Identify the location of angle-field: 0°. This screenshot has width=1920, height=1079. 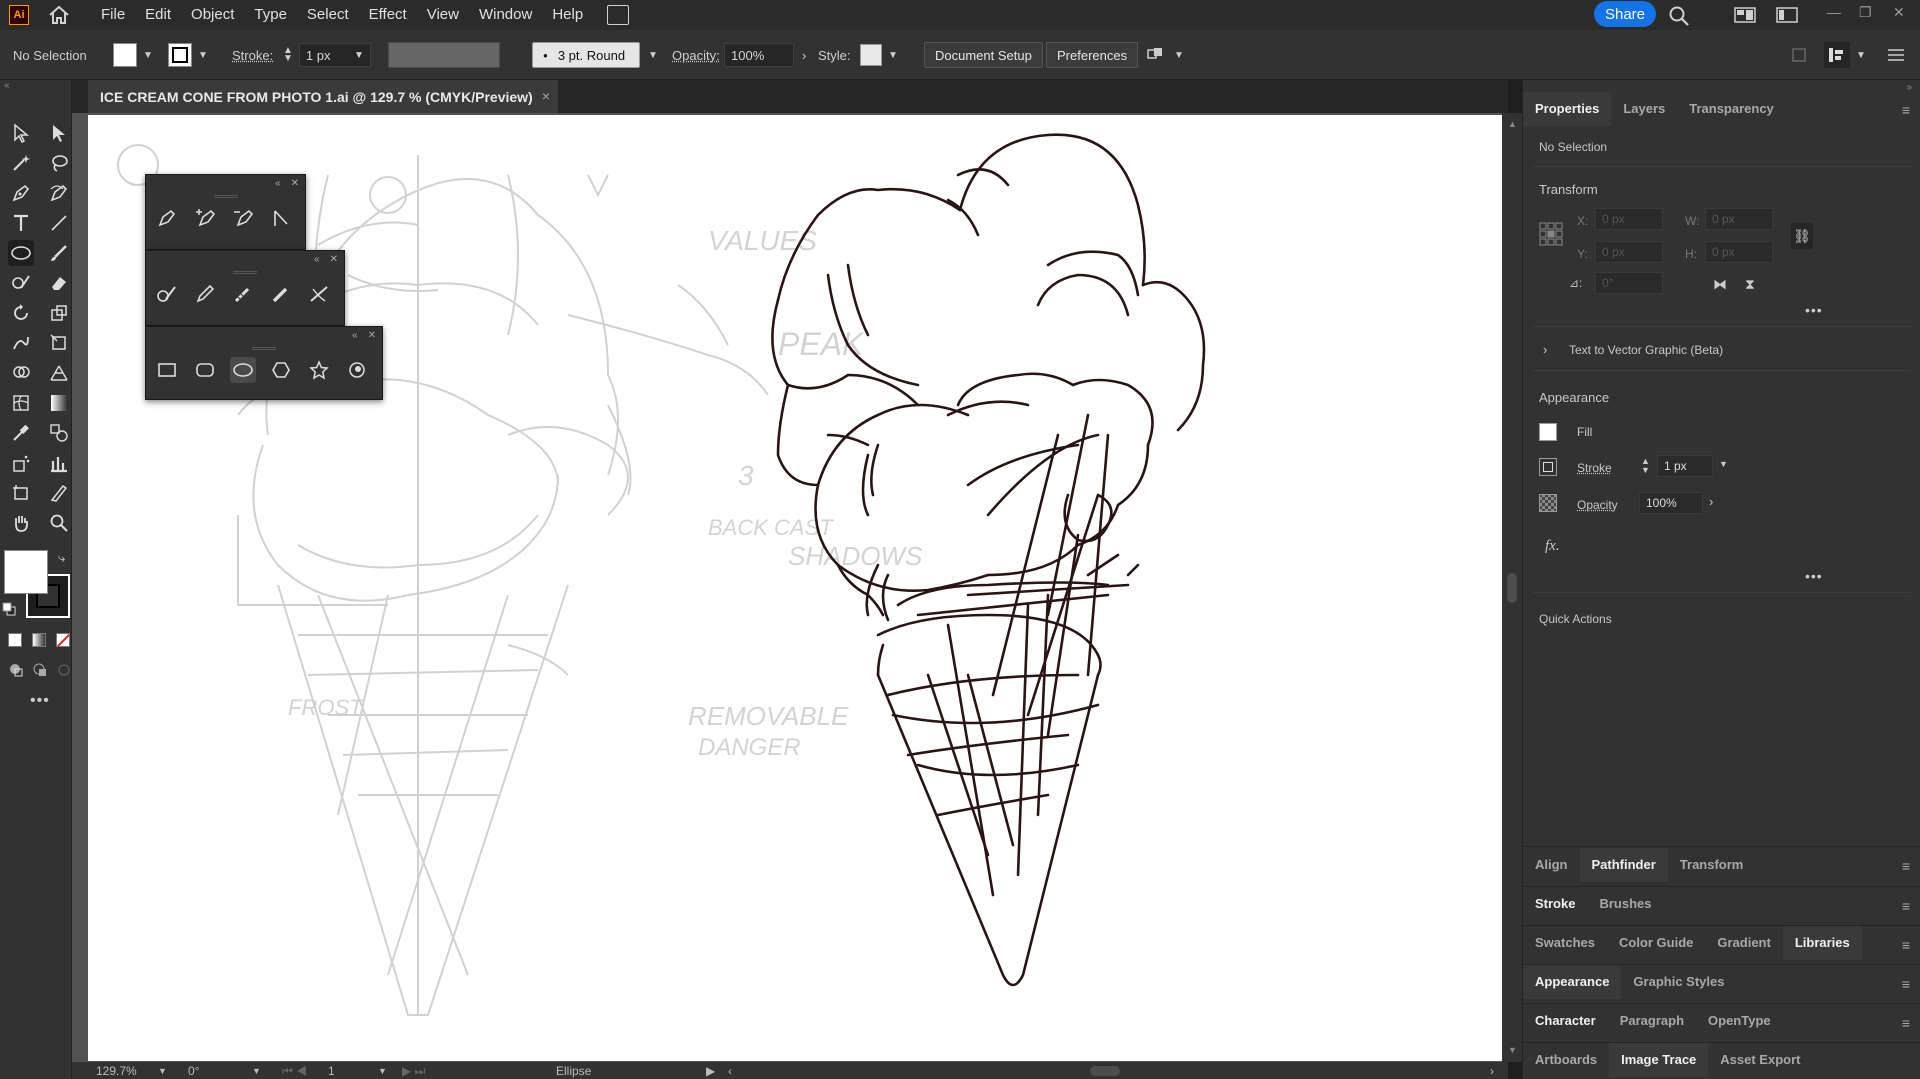
(1629, 283).